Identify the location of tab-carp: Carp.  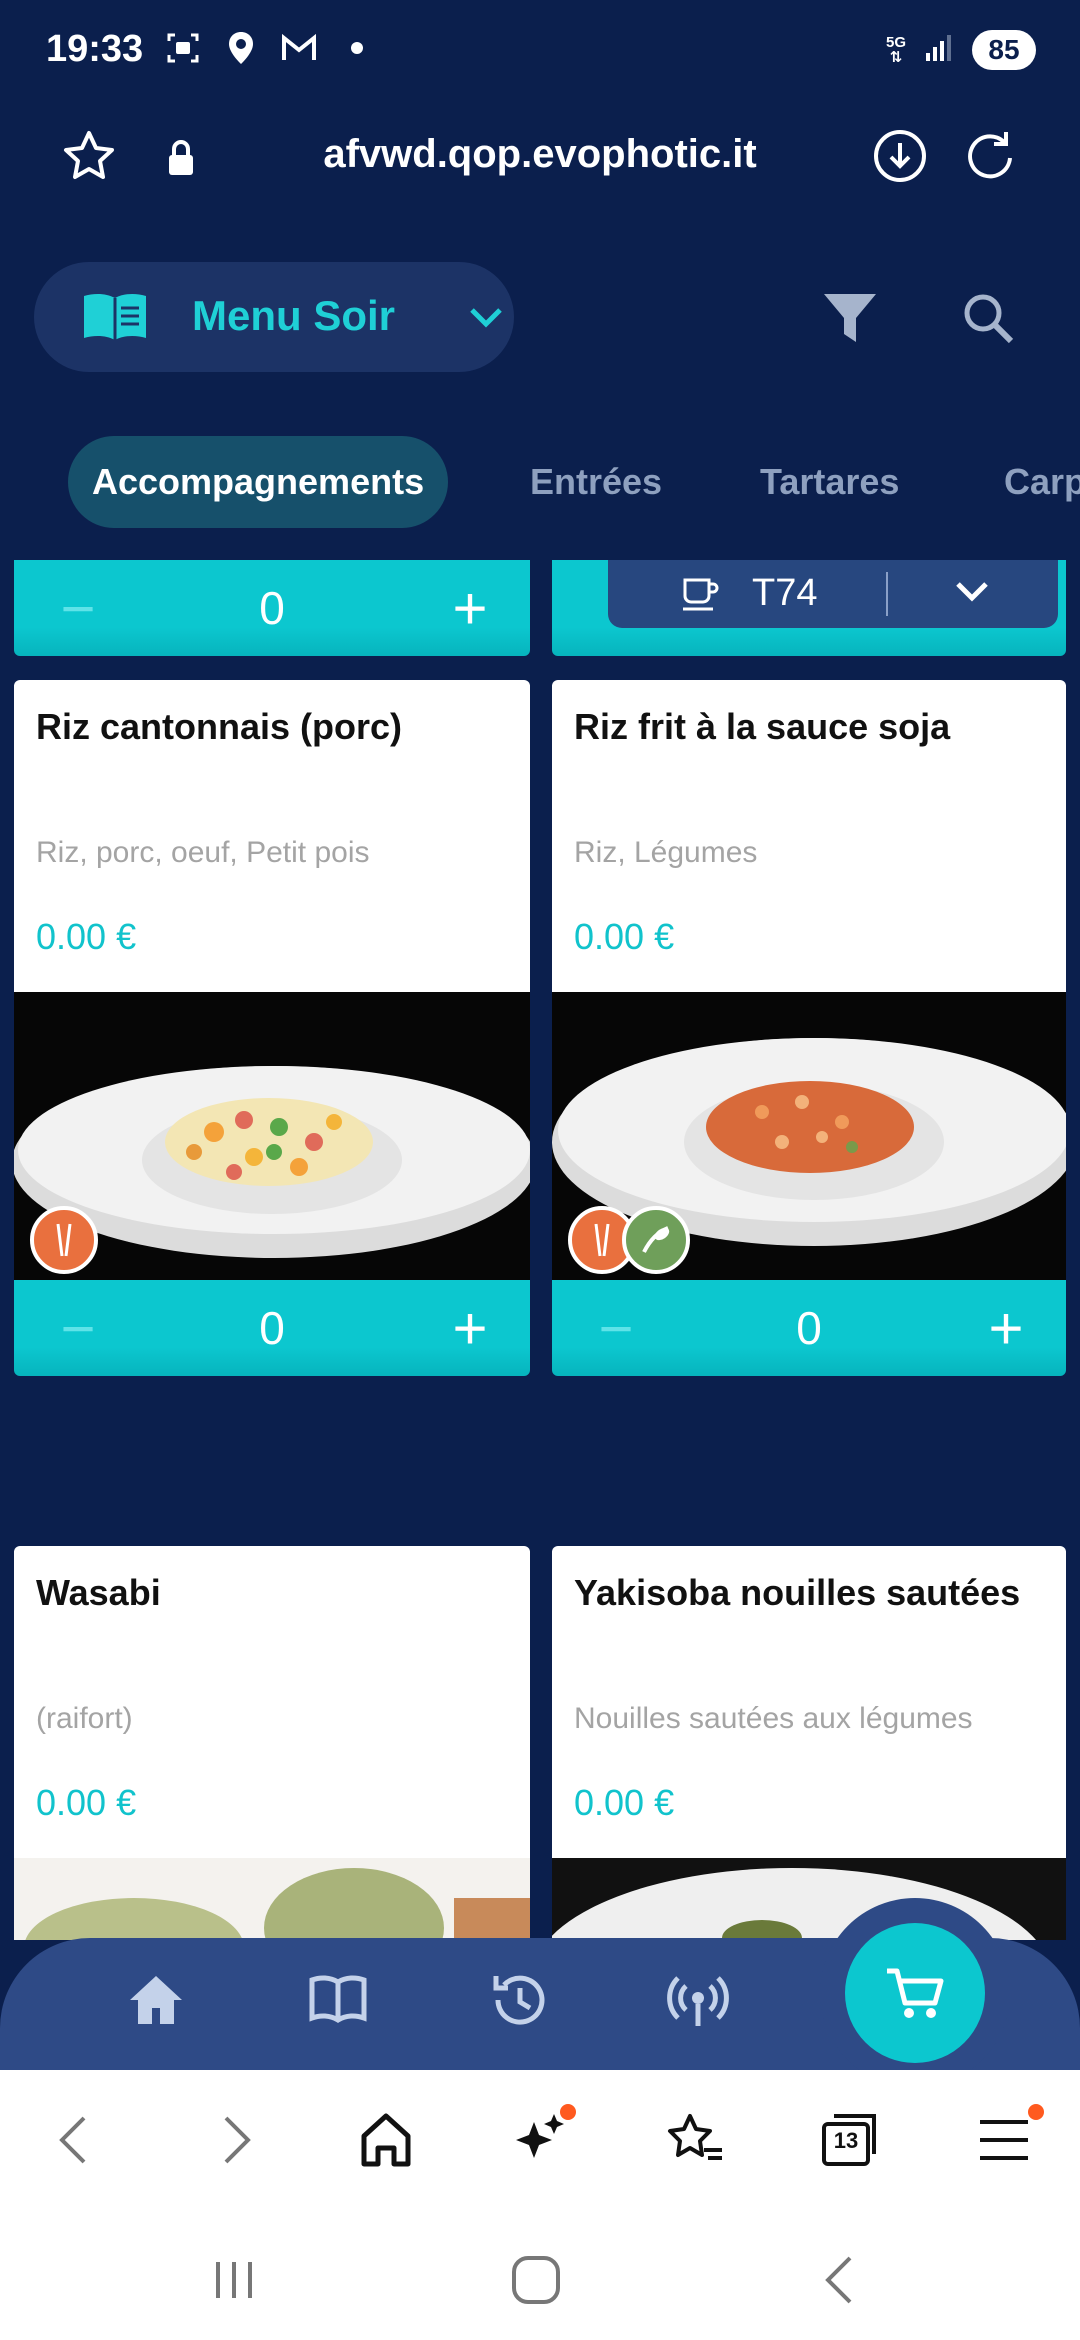
(1042, 482).